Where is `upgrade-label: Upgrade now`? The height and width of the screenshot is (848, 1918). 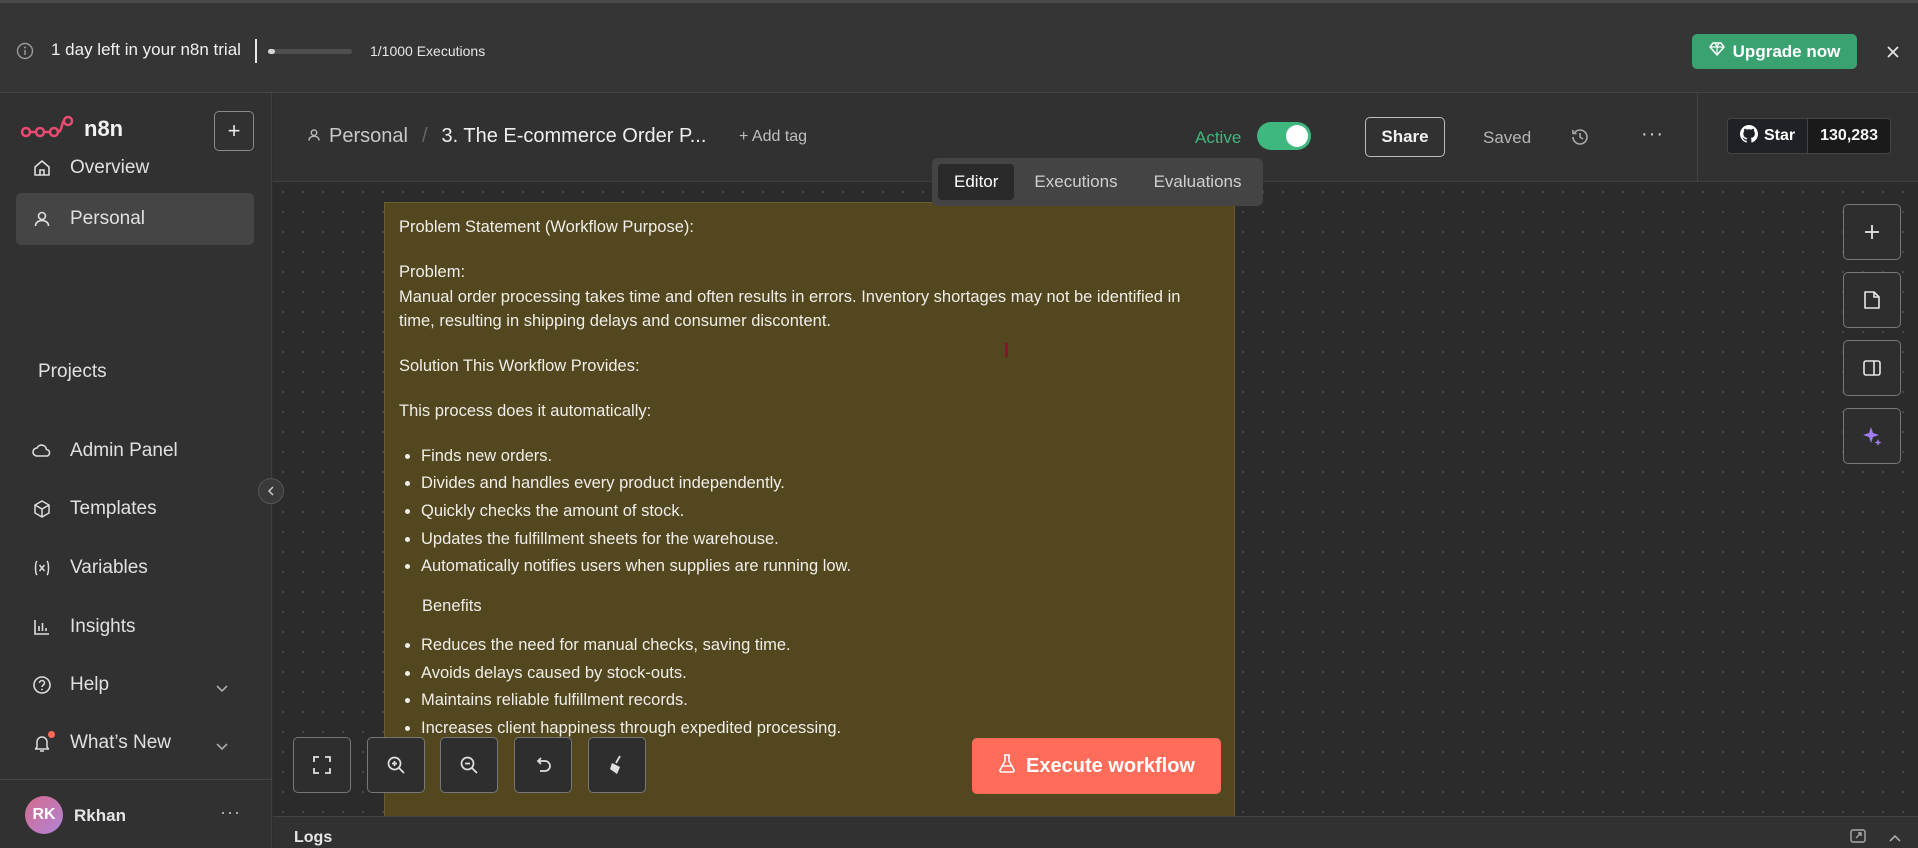 upgrade-label: Upgrade now is located at coordinates (1786, 51).